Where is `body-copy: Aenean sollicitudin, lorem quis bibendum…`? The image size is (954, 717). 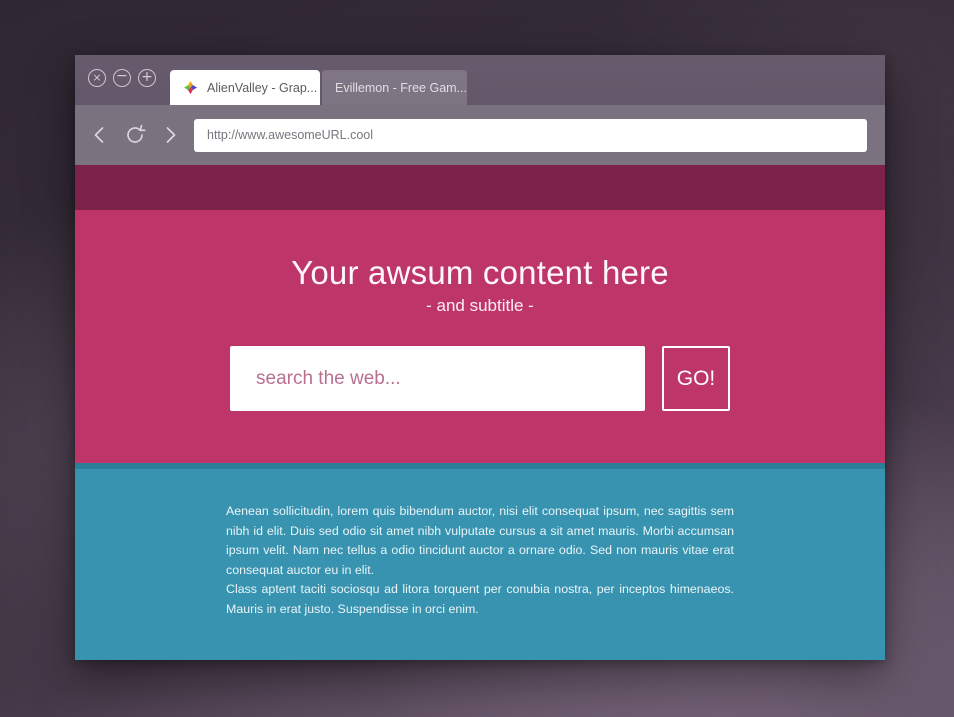
body-copy: Aenean sollicitudin, lorem quis bibendum… is located at coordinates (480, 560).